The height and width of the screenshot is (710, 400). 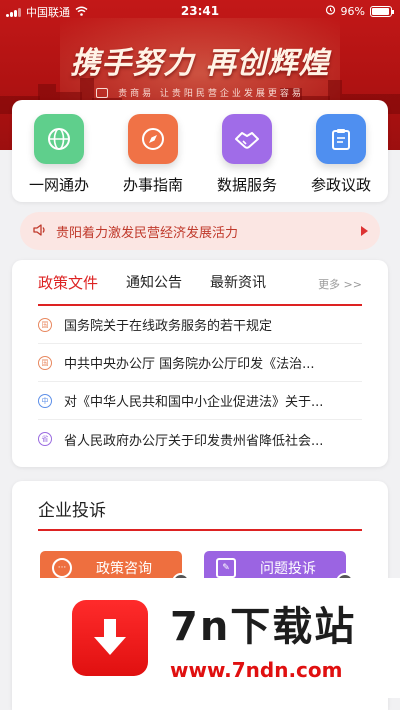 I want to click on banner-slogan: 携手努力 再创辉煌, so click(x=200, y=63).